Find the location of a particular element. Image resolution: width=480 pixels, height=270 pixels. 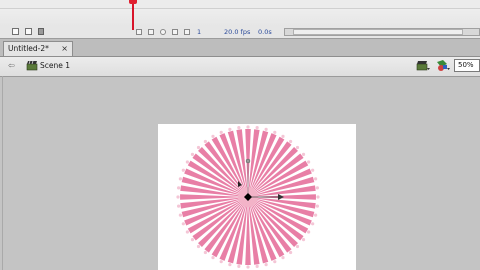

rotate-handle is located at coordinates (248, 161).